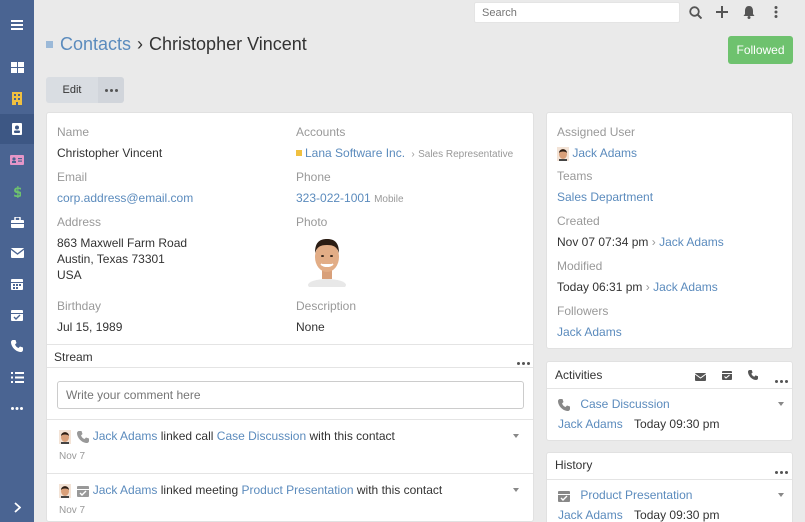 Image resolution: width=805 pixels, height=522 pixels. I want to click on quick-create-button, so click(722, 12).